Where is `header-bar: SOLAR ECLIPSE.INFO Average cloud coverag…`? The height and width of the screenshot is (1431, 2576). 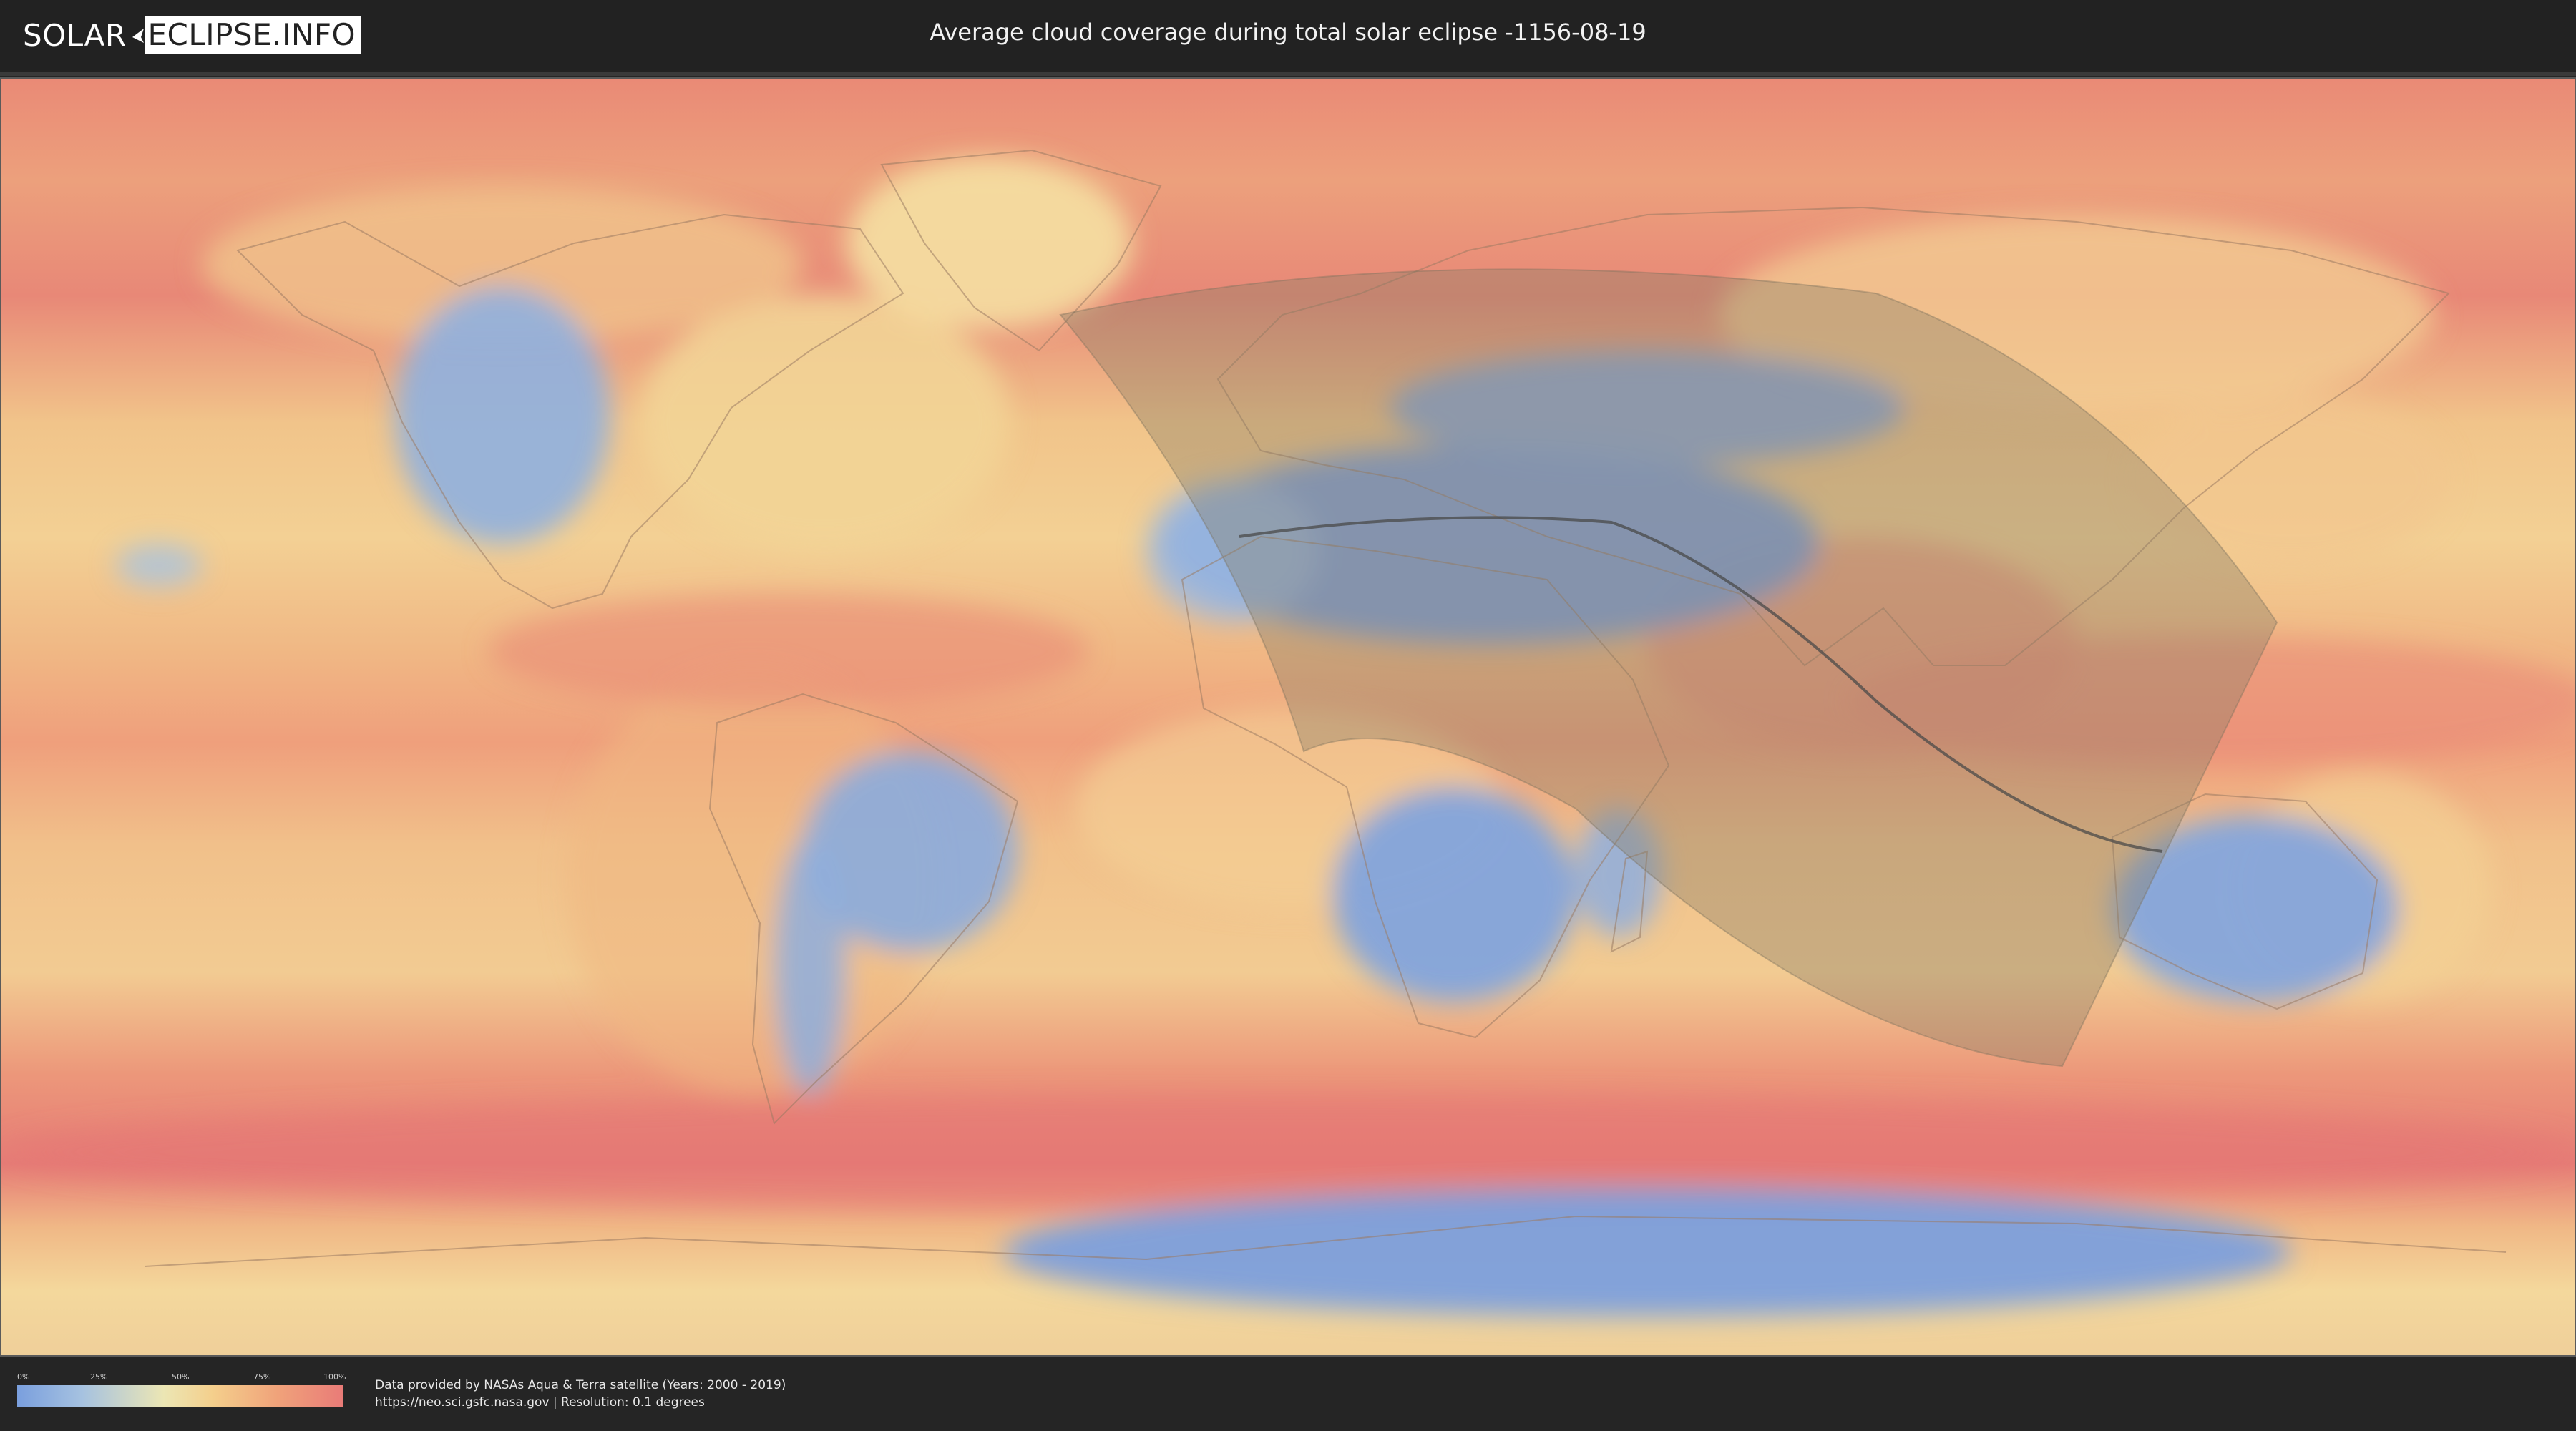
header-bar: SOLAR ECLIPSE.INFO Average cloud coverag… is located at coordinates (1288, 36).